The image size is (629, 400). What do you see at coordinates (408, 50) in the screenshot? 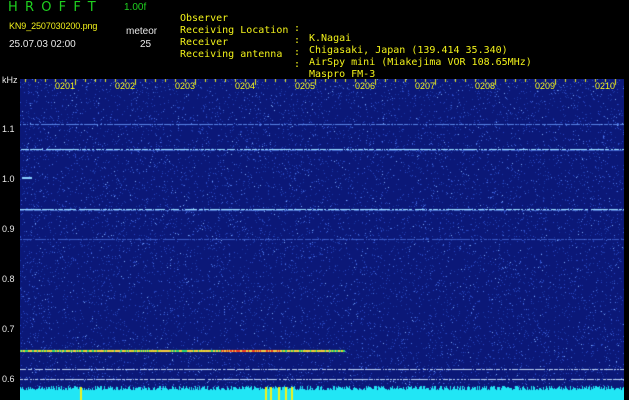
I see `info-value: Chigasaki, Japan (139.414 35.340)` at bounding box center [408, 50].